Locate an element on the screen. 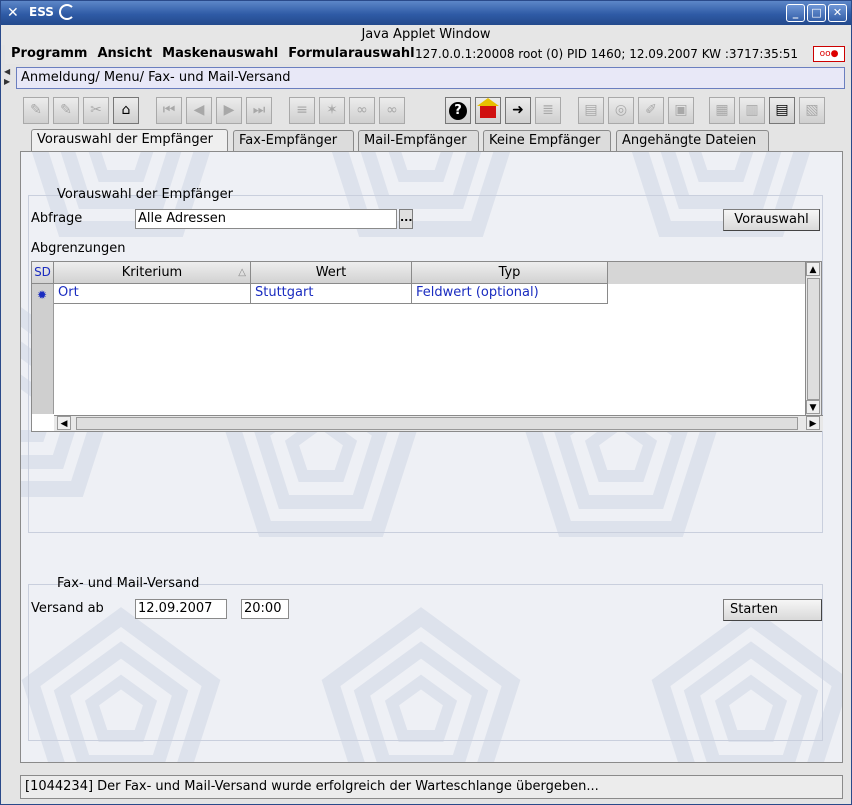 The height and width of the screenshot is (805, 852). send-from-label: Versand ab is located at coordinates (67, 608).